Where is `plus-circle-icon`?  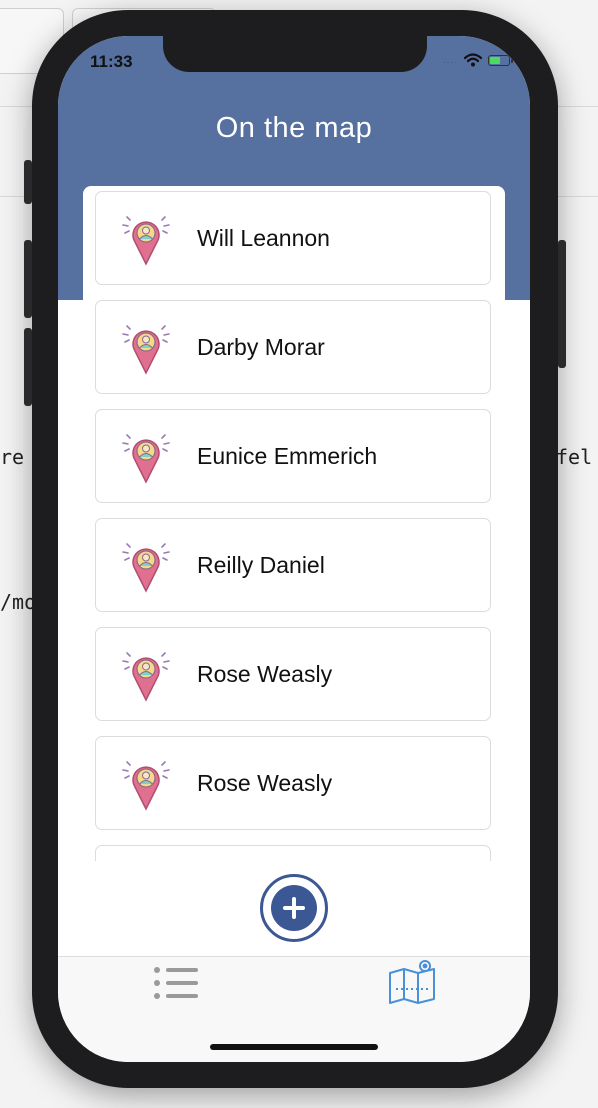
plus-circle-icon is located at coordinates (294, 908).